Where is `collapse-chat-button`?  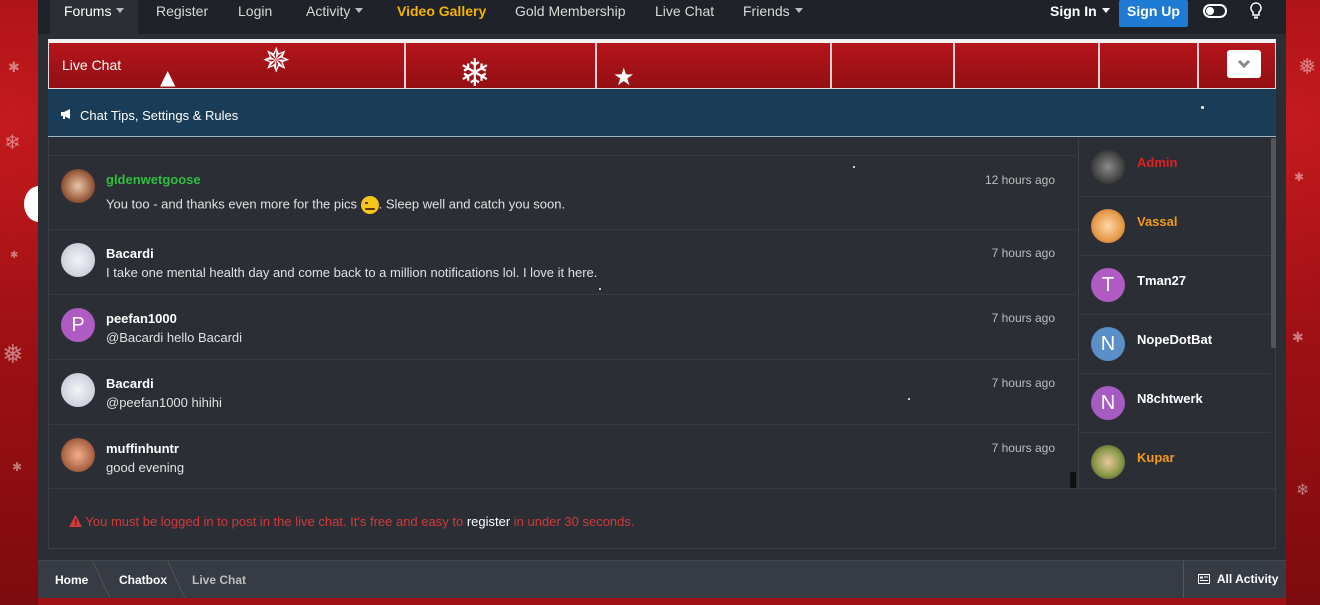
collapse-chat-button is located at coordinates (1244, 64).